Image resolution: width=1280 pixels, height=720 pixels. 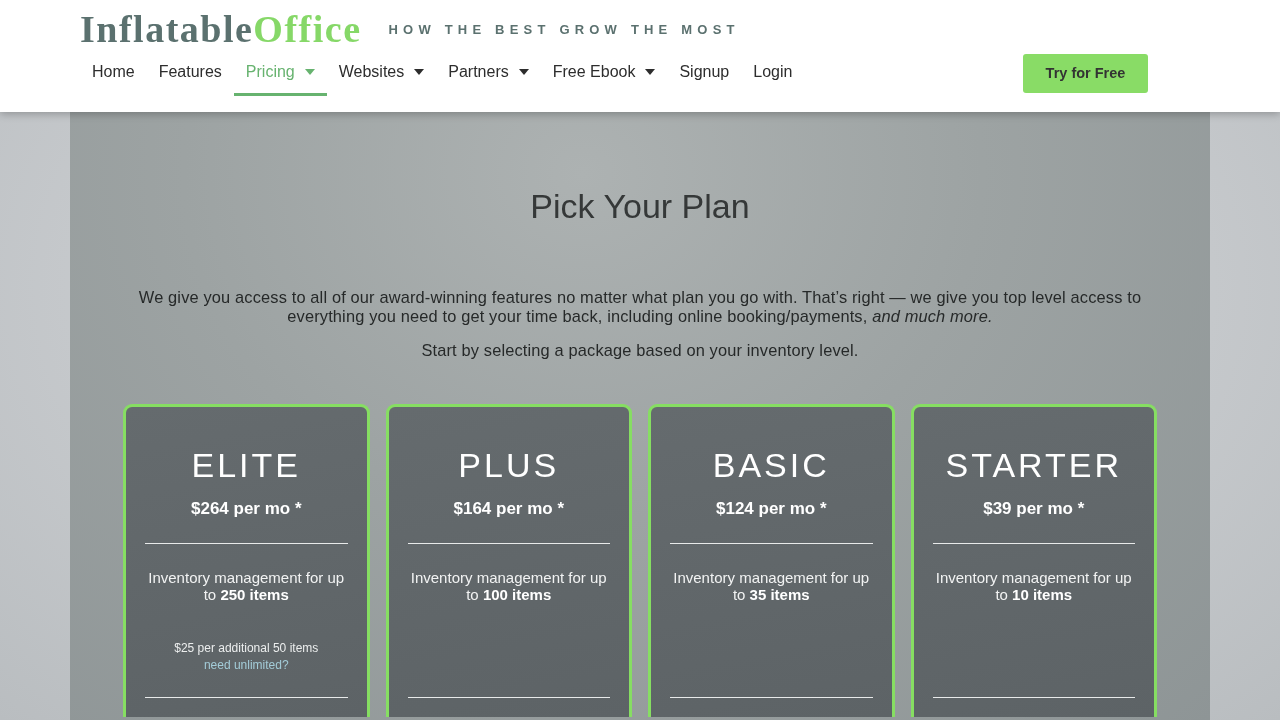 I want to click on page-title: Pick Your Plan, so click(x=640, y=206).